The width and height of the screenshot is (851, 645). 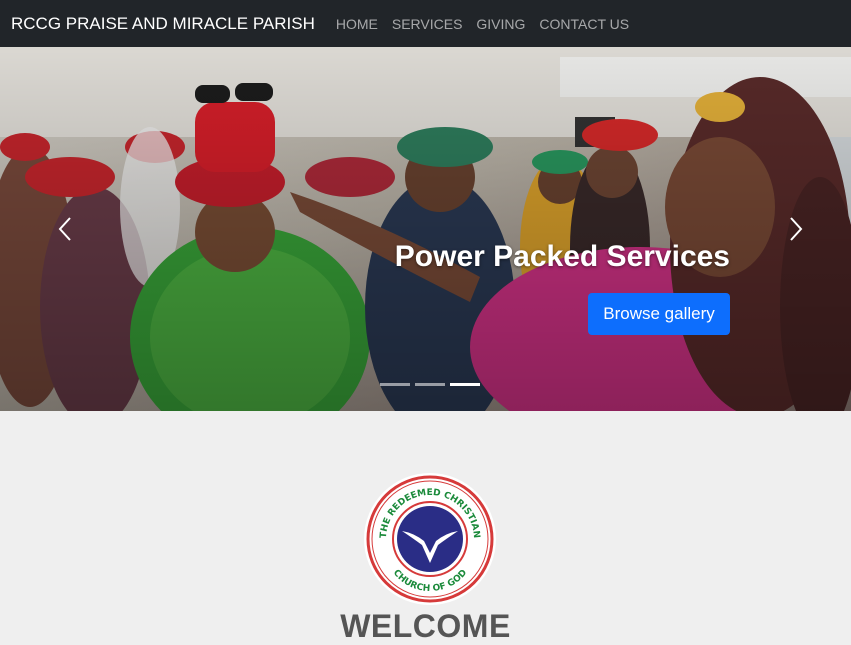 I want to click on chevron-right-icon, so click(x=796, y=229).